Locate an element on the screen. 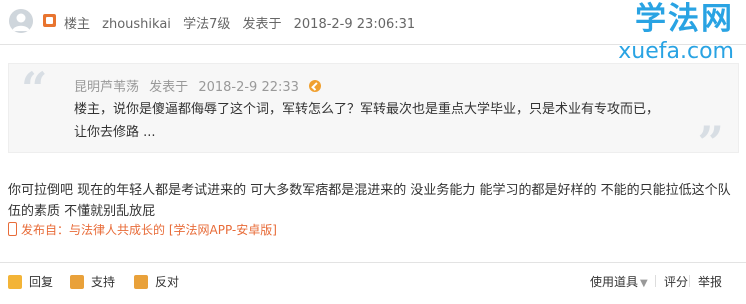 The image size is (746, 304). quote-posted-prefix: 发表于 is located at coordinates (169, 87).